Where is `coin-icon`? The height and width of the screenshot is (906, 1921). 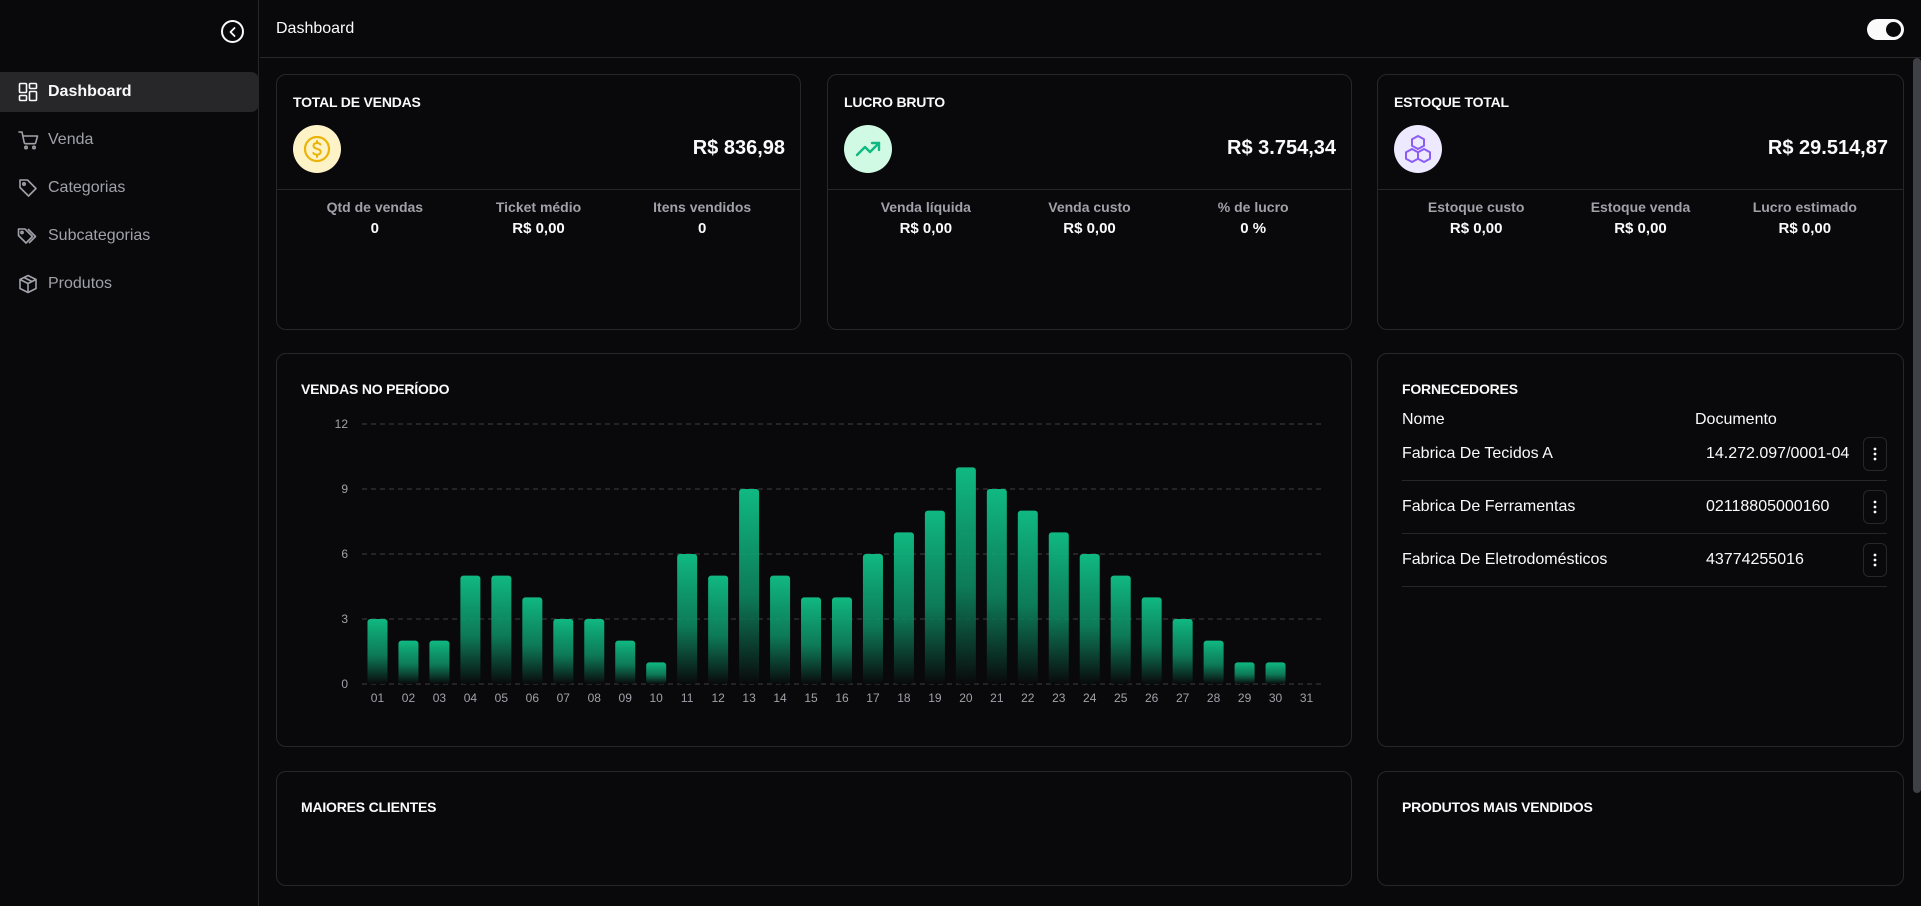
coin-icon is located at coordinates (317, 149).